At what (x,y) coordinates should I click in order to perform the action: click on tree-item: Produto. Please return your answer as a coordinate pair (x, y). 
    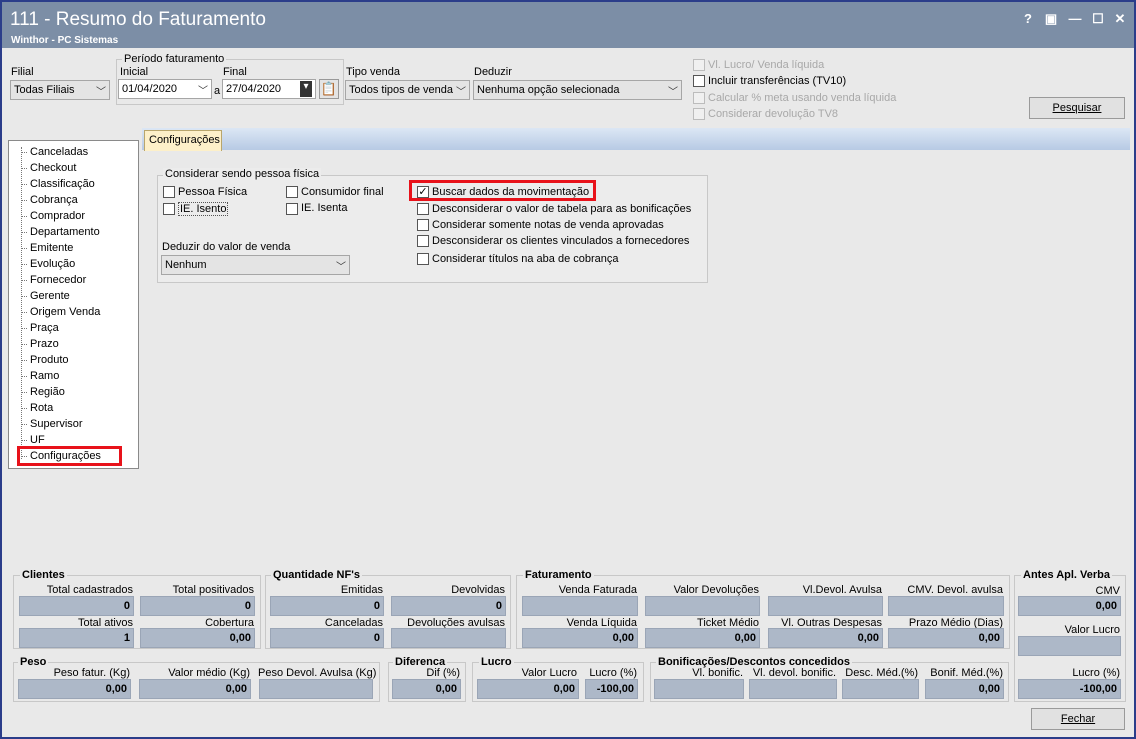
    Looking at the image, I should click on (49, 360).